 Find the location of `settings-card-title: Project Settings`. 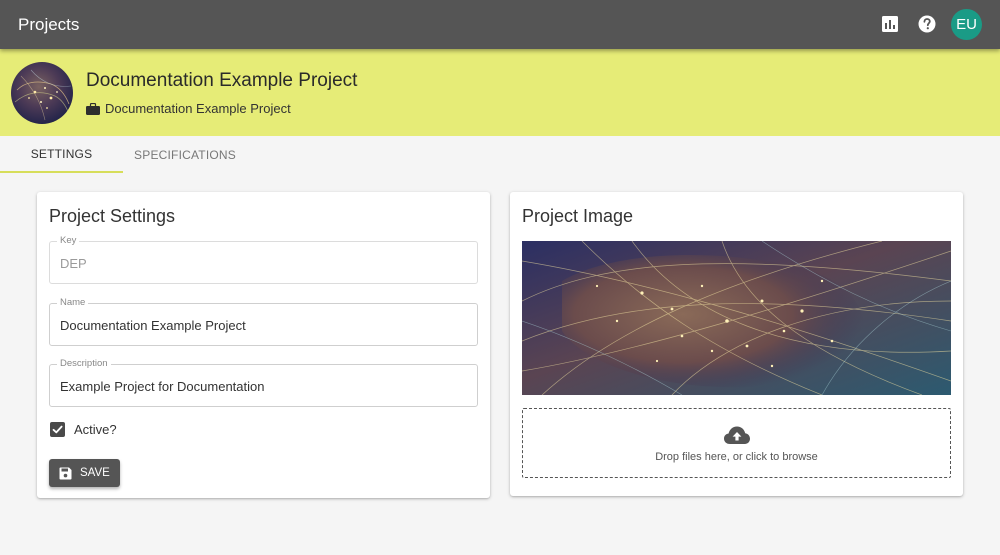

settings-card-title: Project Settings is located at coordinates (112, 216).